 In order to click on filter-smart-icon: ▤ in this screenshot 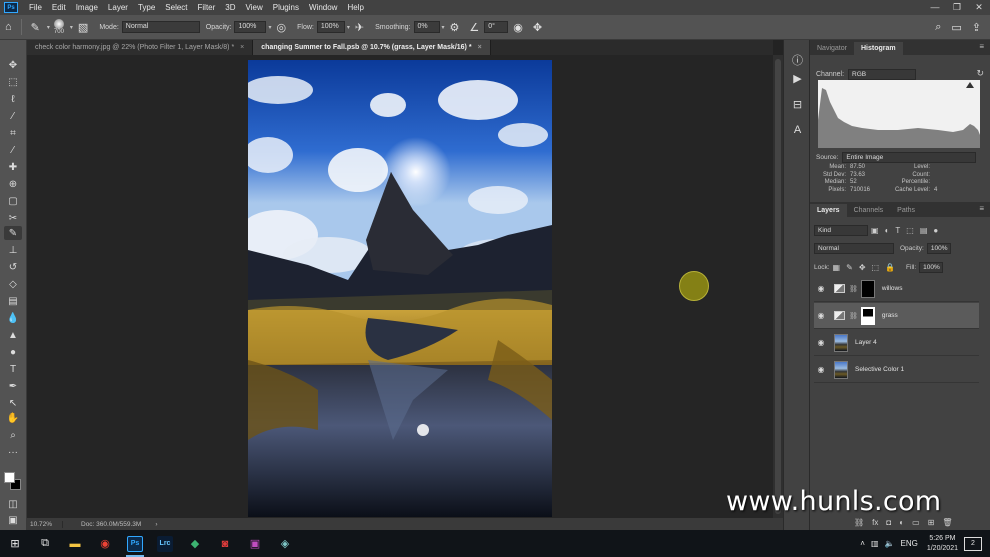, I will do `click(924, 230)`.